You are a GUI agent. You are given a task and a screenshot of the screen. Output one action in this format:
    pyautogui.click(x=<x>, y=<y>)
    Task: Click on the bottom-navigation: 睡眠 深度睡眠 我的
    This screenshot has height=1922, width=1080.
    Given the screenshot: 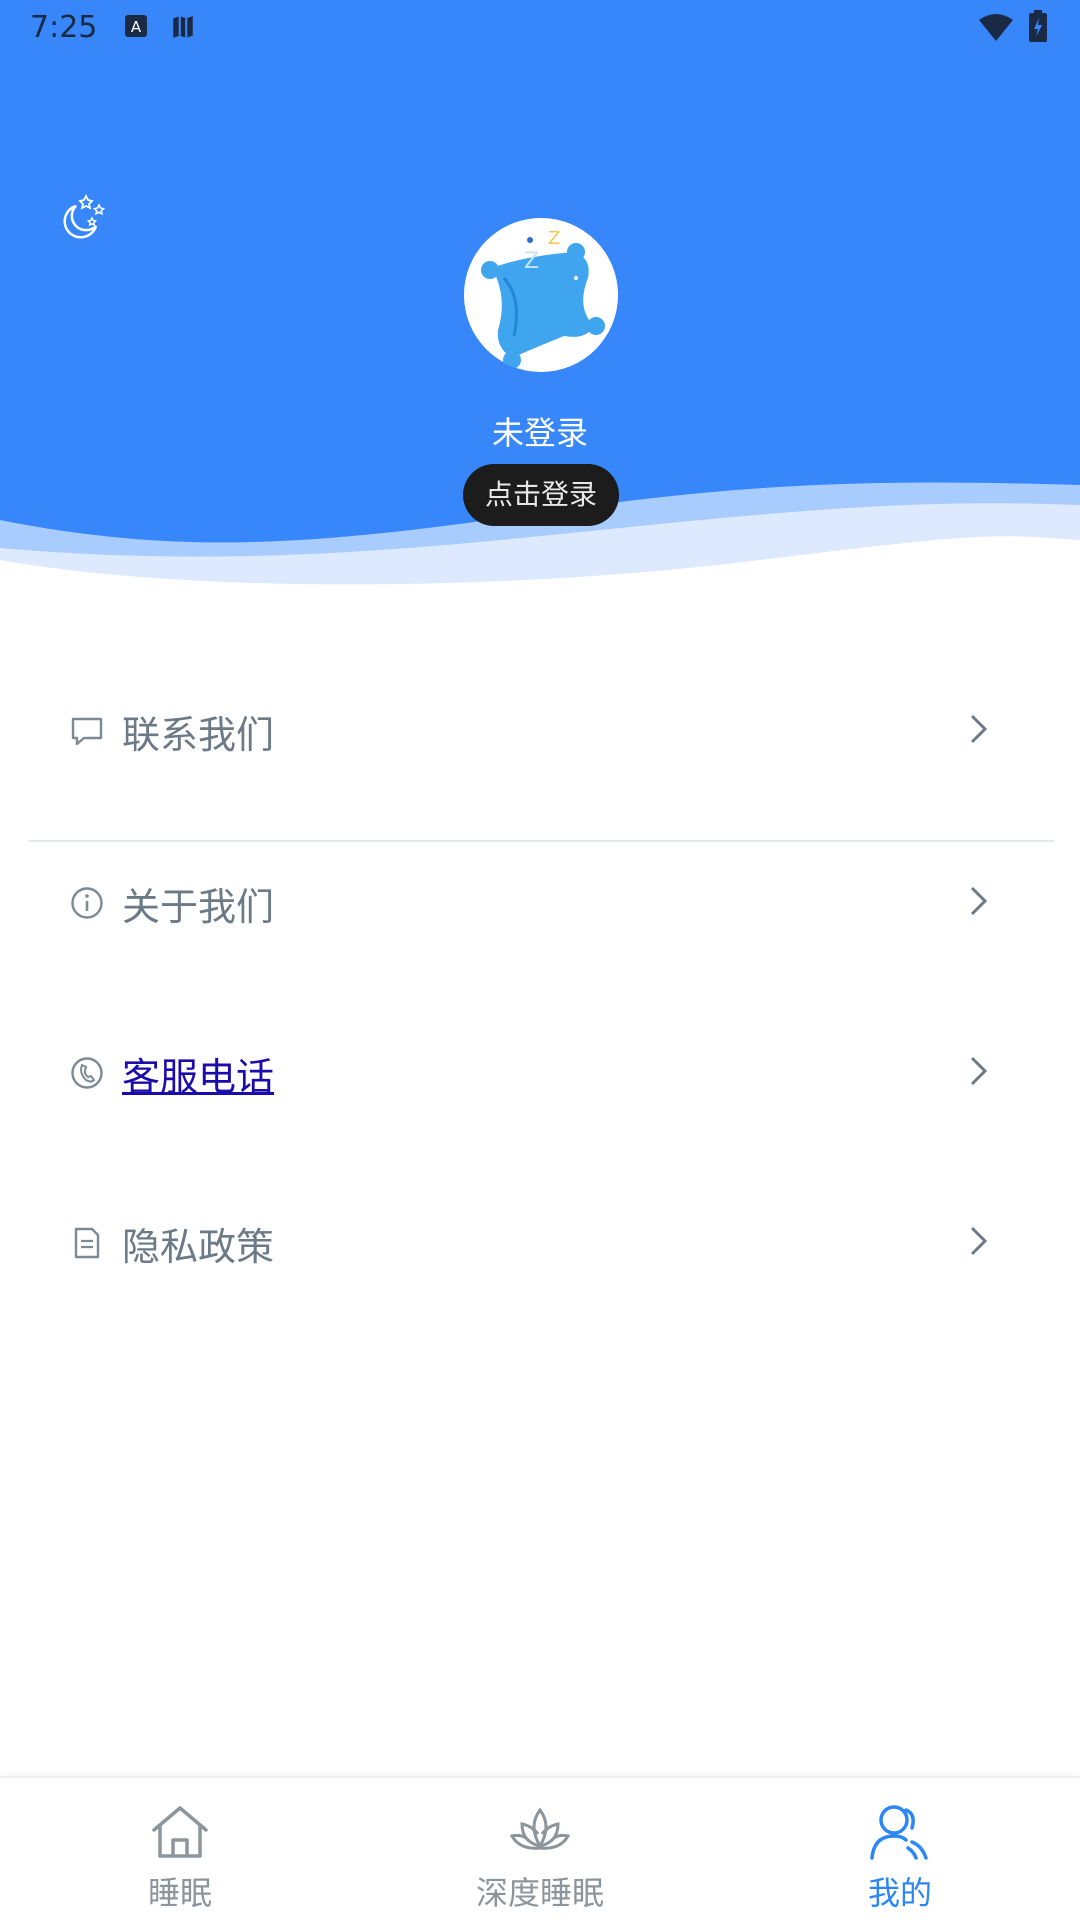 What is the action you would take?
    pyautogui.click(x=540, y=1849)
    